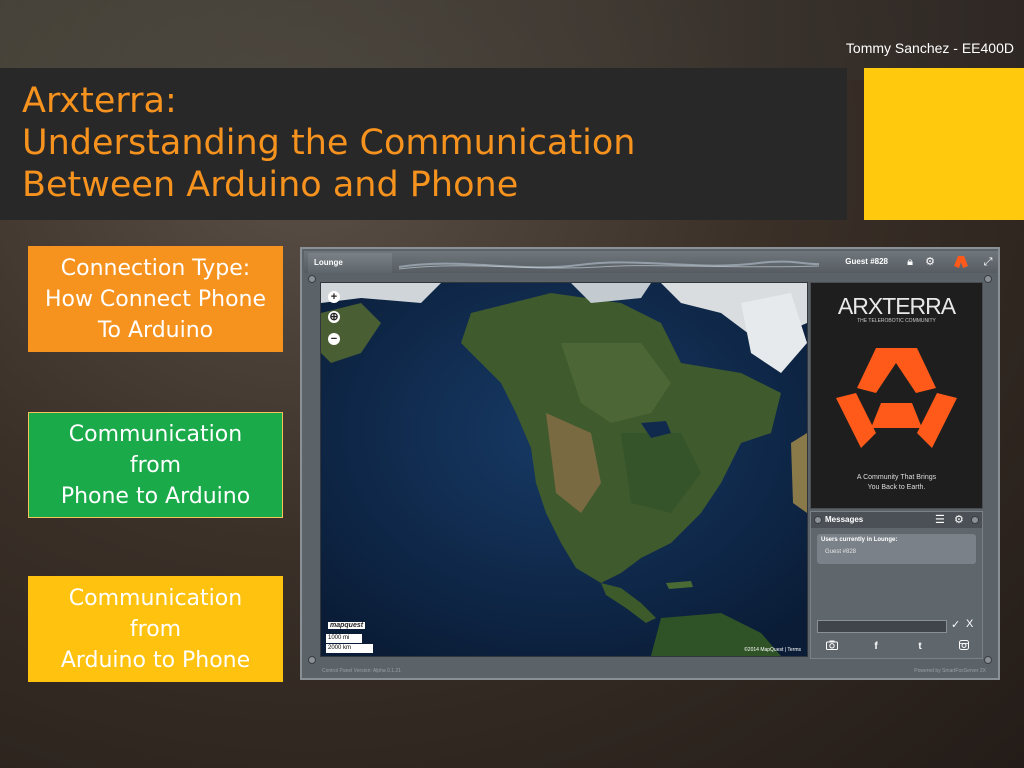 Image resolution: width=1024 pixels, height=768 pixels. I want to click on app-header-bar: Lounge Guest #828 🔒︎ ⚙ ⤢, so click(651, 262).